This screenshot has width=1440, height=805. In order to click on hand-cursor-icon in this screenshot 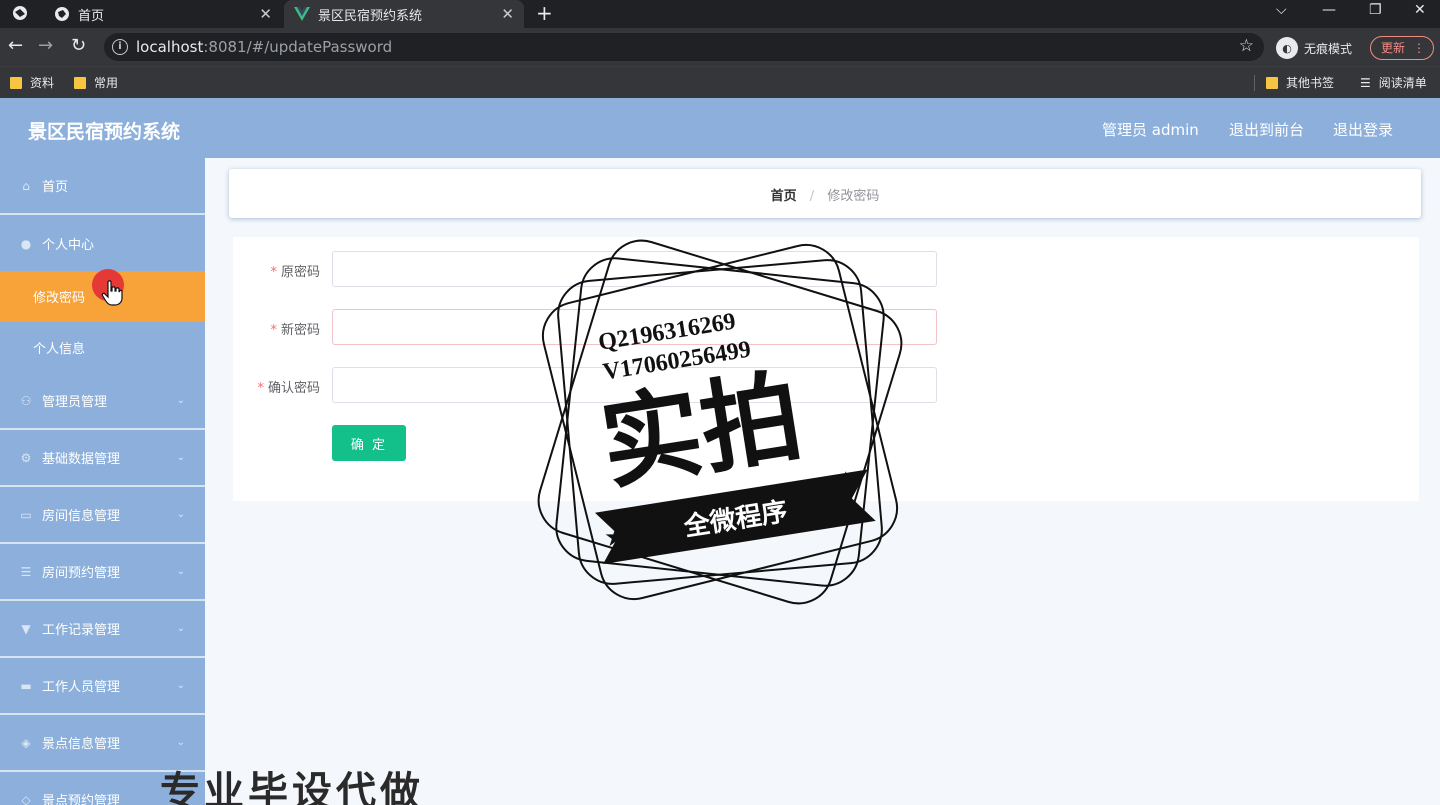, I will do `click(112, 293)`.